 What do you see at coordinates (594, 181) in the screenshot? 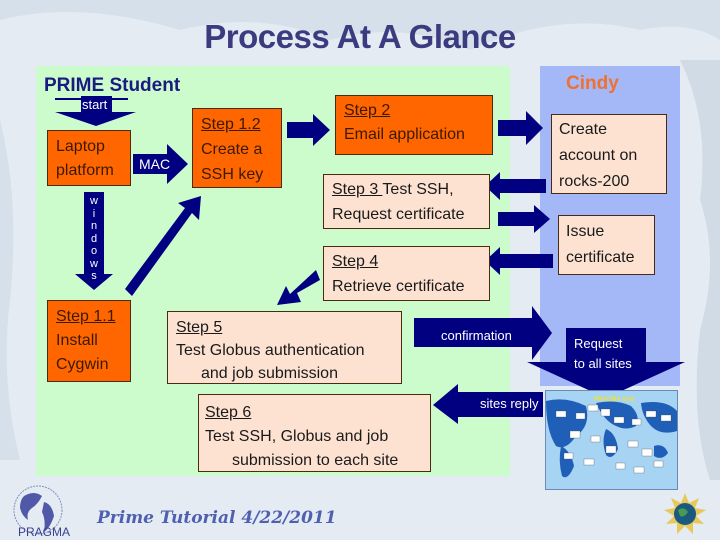
I see `create-account-line-3: rocks-200` at bounding box center [594, 181].